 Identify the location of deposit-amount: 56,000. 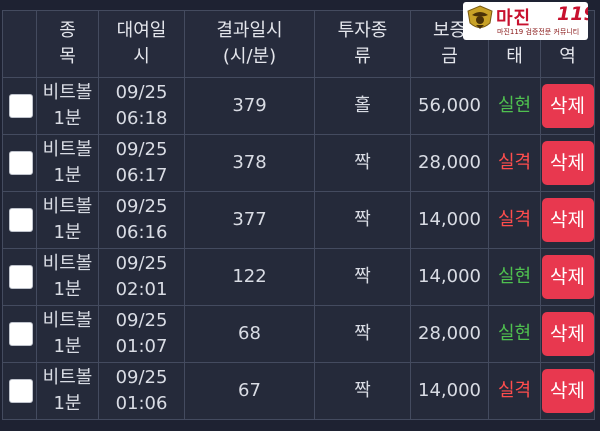
(449, 105).